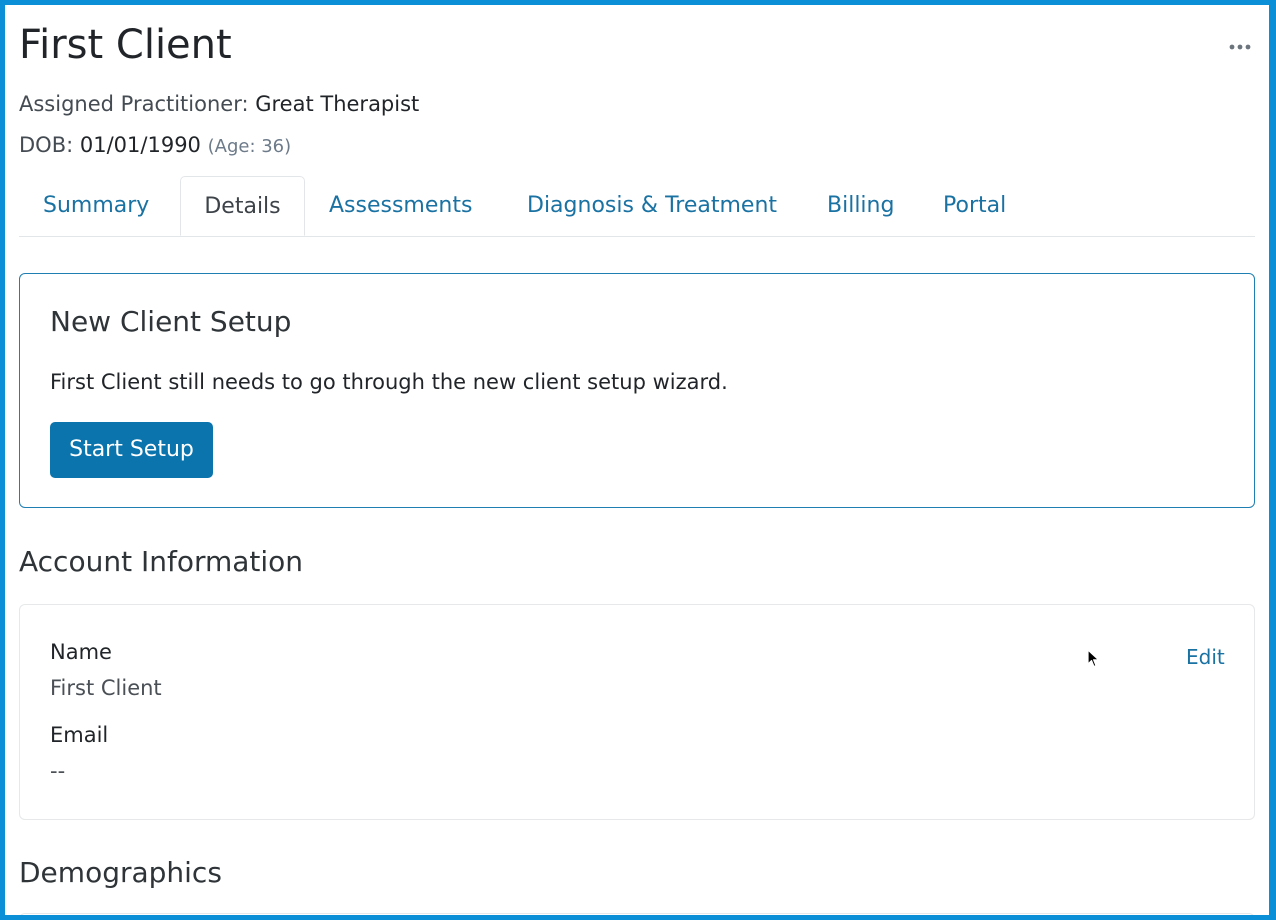 Image resolution: width=1276 pixels, height=920 pixels. What do you see at coordinates (400, 206) in the screenshot?
I see `tab-assessments: Assessments` at bounding box center [400, 206].